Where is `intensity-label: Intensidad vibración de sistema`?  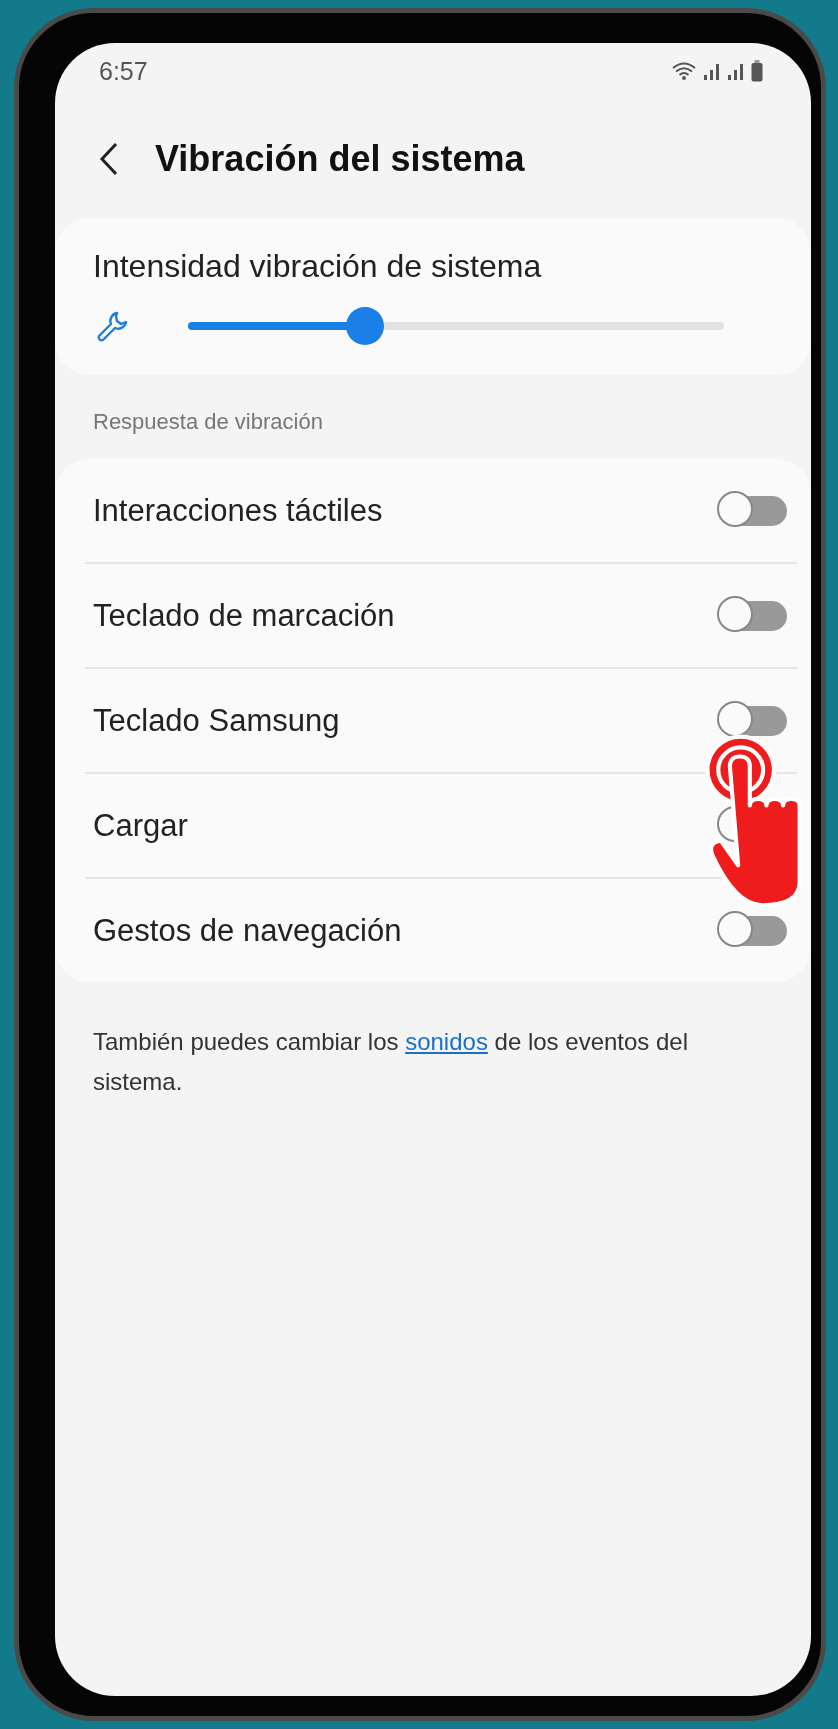
intensity-label: Intensidad vibración de sistema is located at coordinates (318, 266).